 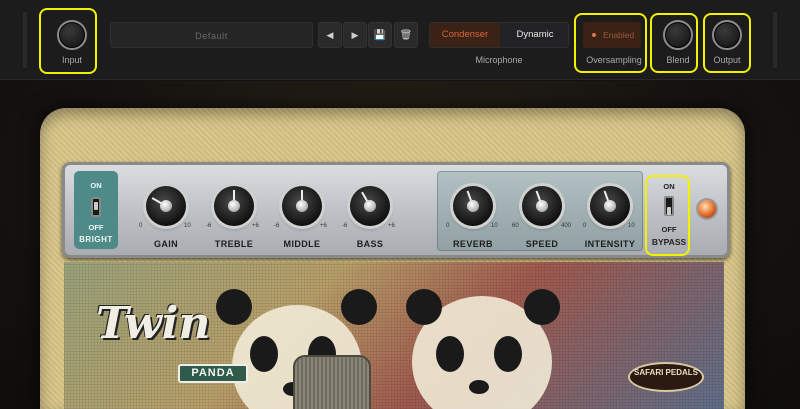 I want to click on delete-preset-button: 🗑, so click(x=406, y=35).